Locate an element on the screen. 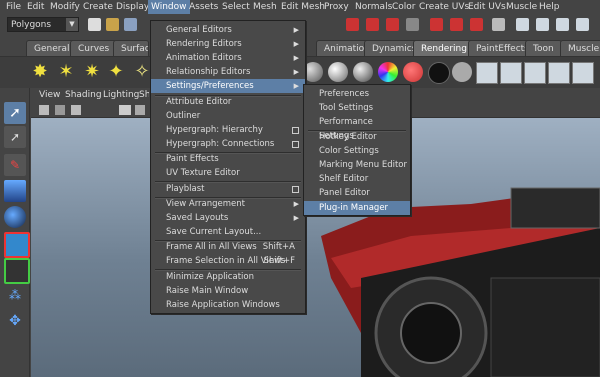 The width and height of the screenshot is (600, 377). menu-item-saved-layouts: Saved Layouts ▶ is located at coordinates (228, 218).